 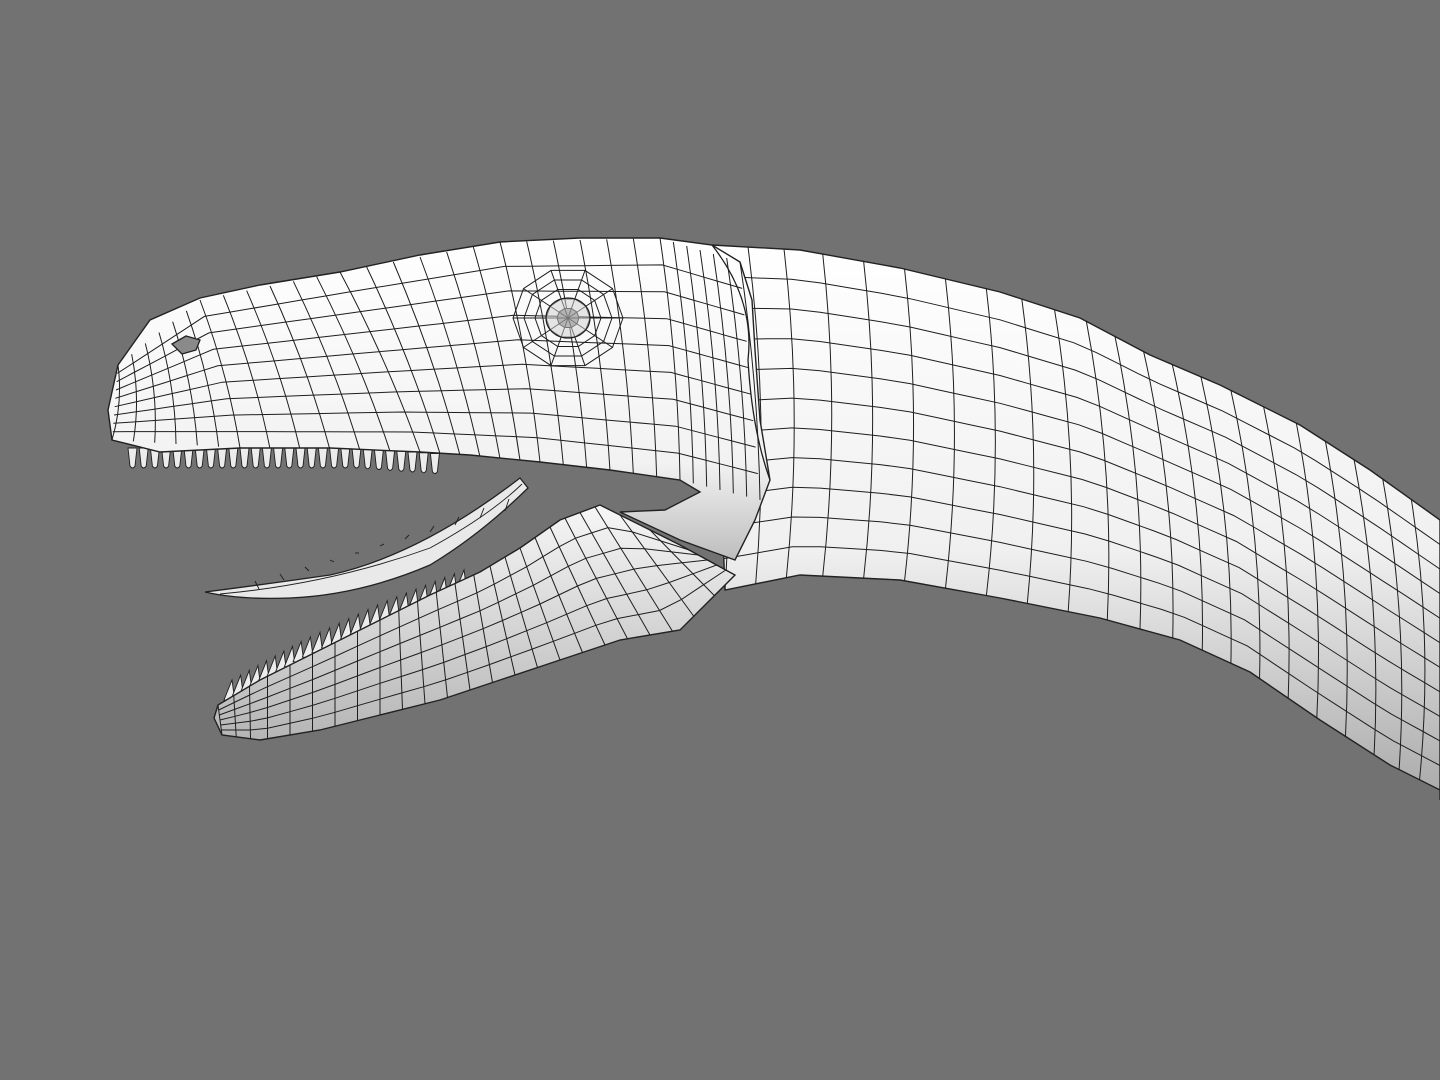 What do you see at coordinates (475, 622) in the screenshot?
I see `lower-jaw` at bounding box center [475, 622].